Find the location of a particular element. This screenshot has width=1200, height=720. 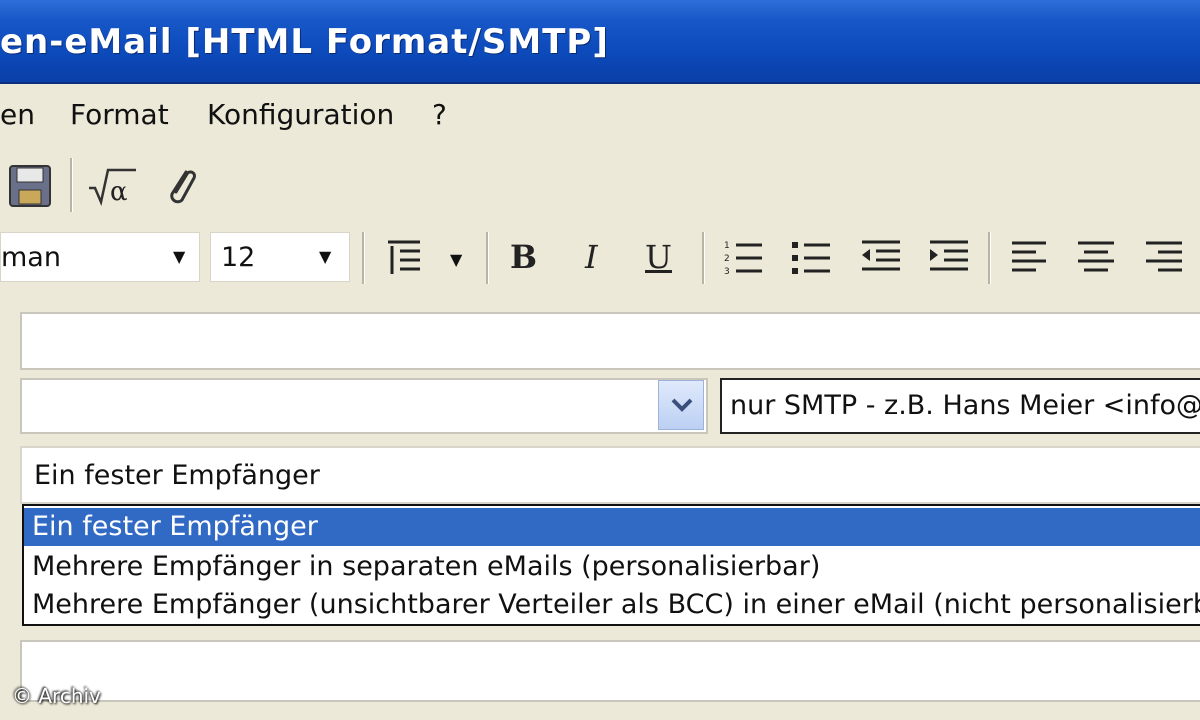

empty-input-field is located at coordinates (610, 341).